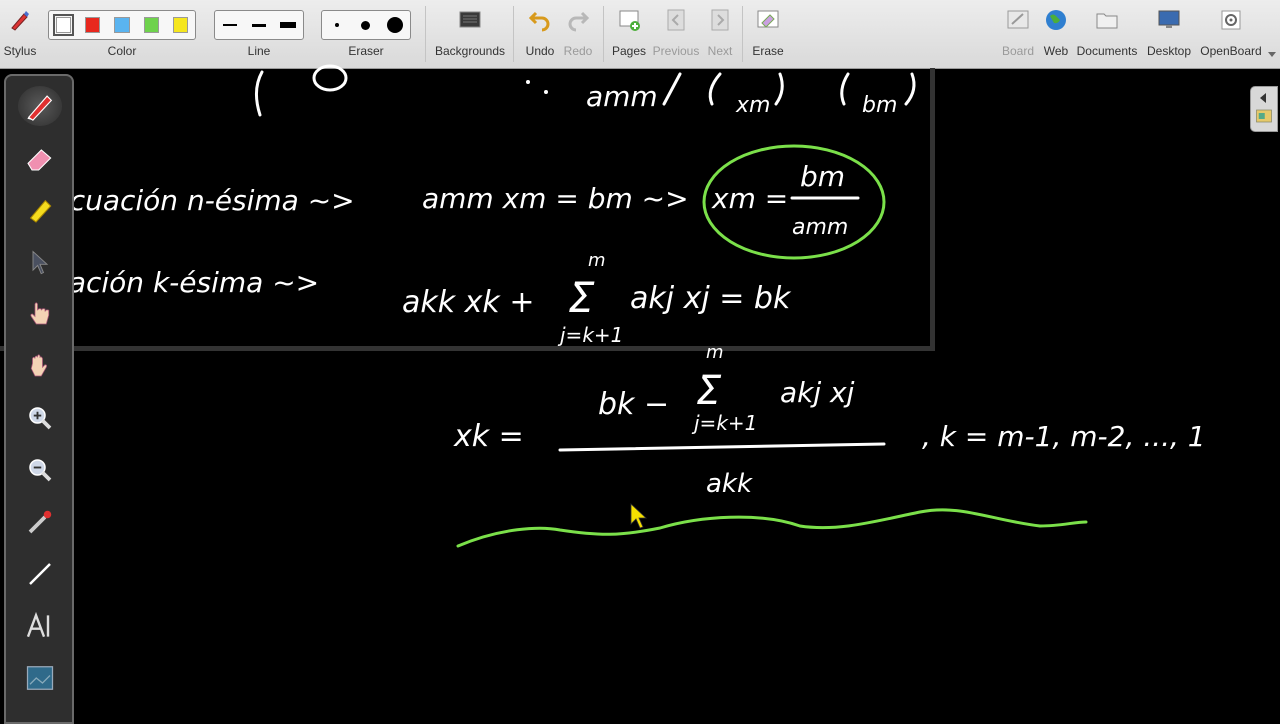  Describe the element at coordinates (468, 302) in the screenshot. I see `eq-k-lhs: akk xk +` at that location.